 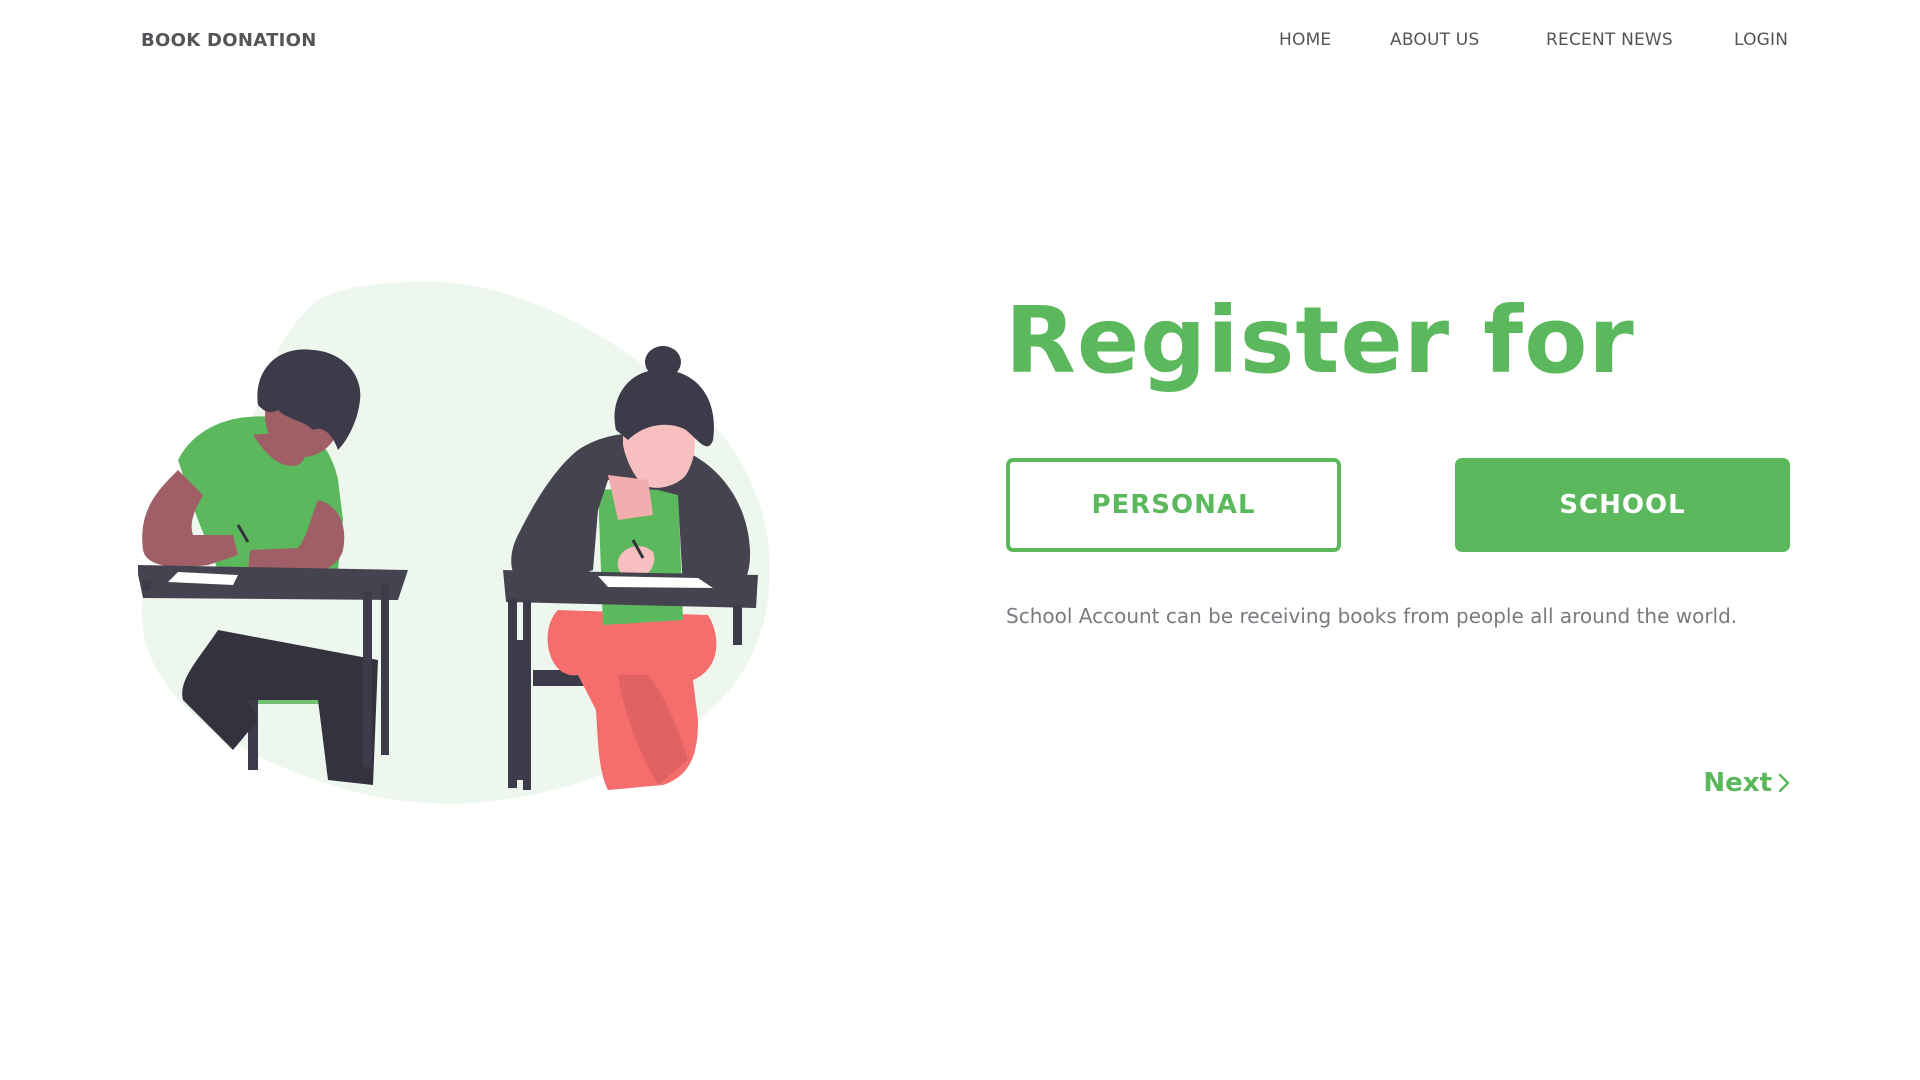 I want to click on school-account-button: SCHOOL, so click(x=1622, y=505).